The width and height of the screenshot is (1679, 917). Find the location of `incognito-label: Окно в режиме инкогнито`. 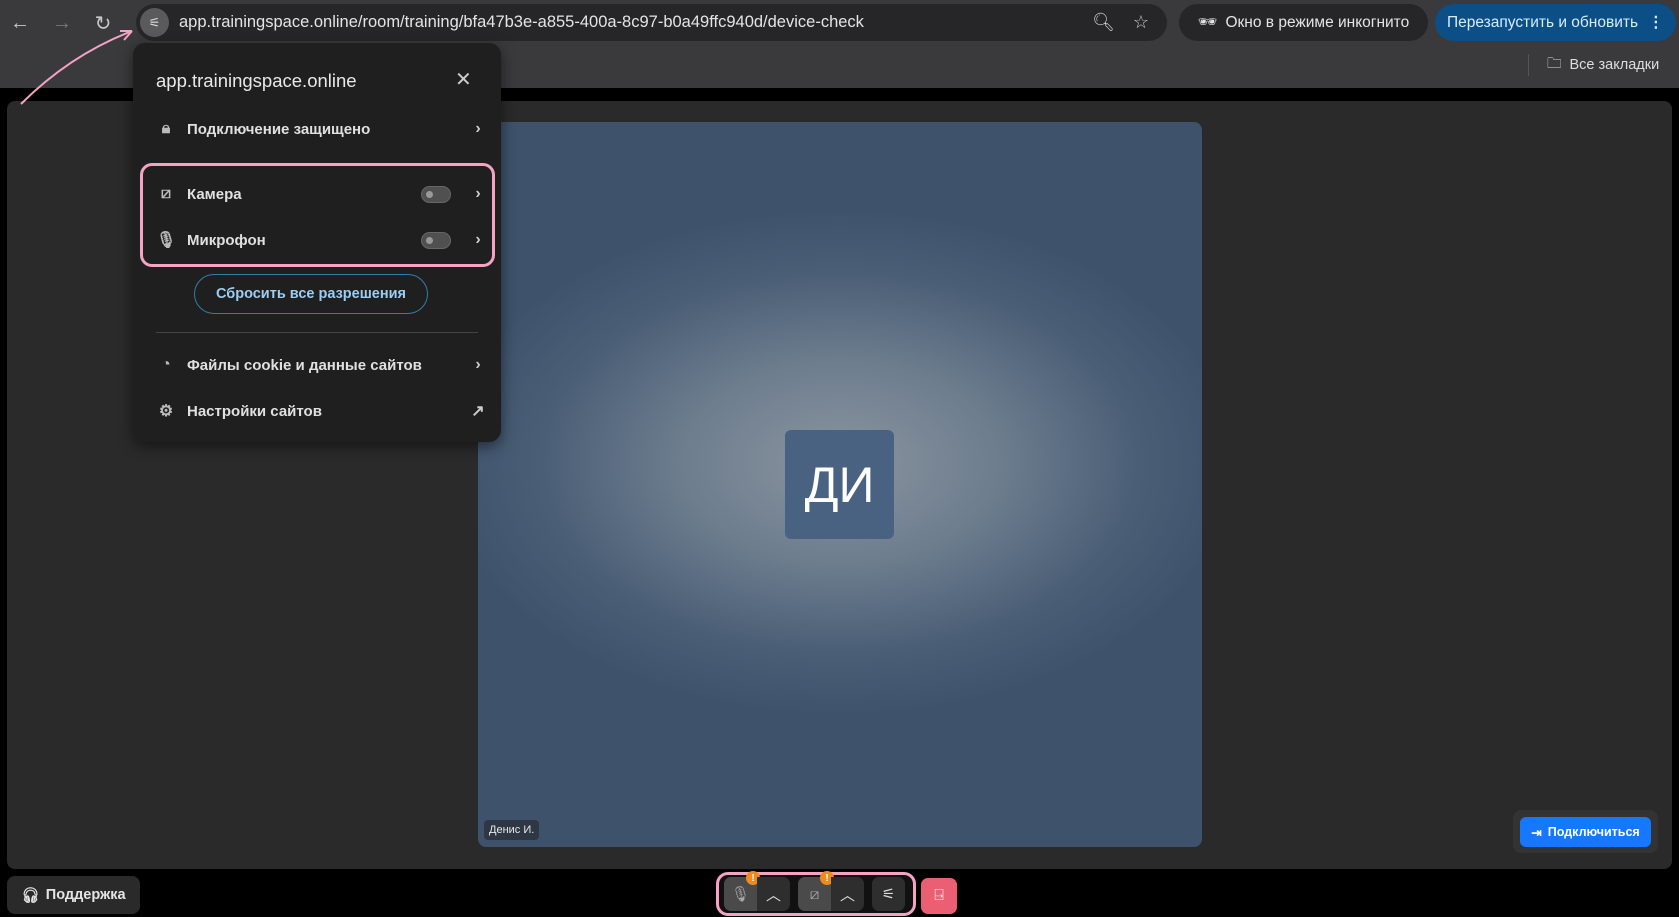

incognito-label: Окно в режиме инкогнито is located at coordinates (1317, 22).